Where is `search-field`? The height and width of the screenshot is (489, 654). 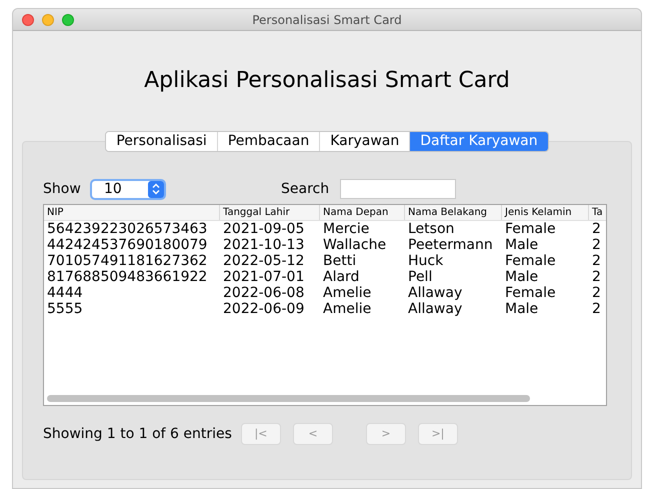 search-field is located at coordinates (398, 189).